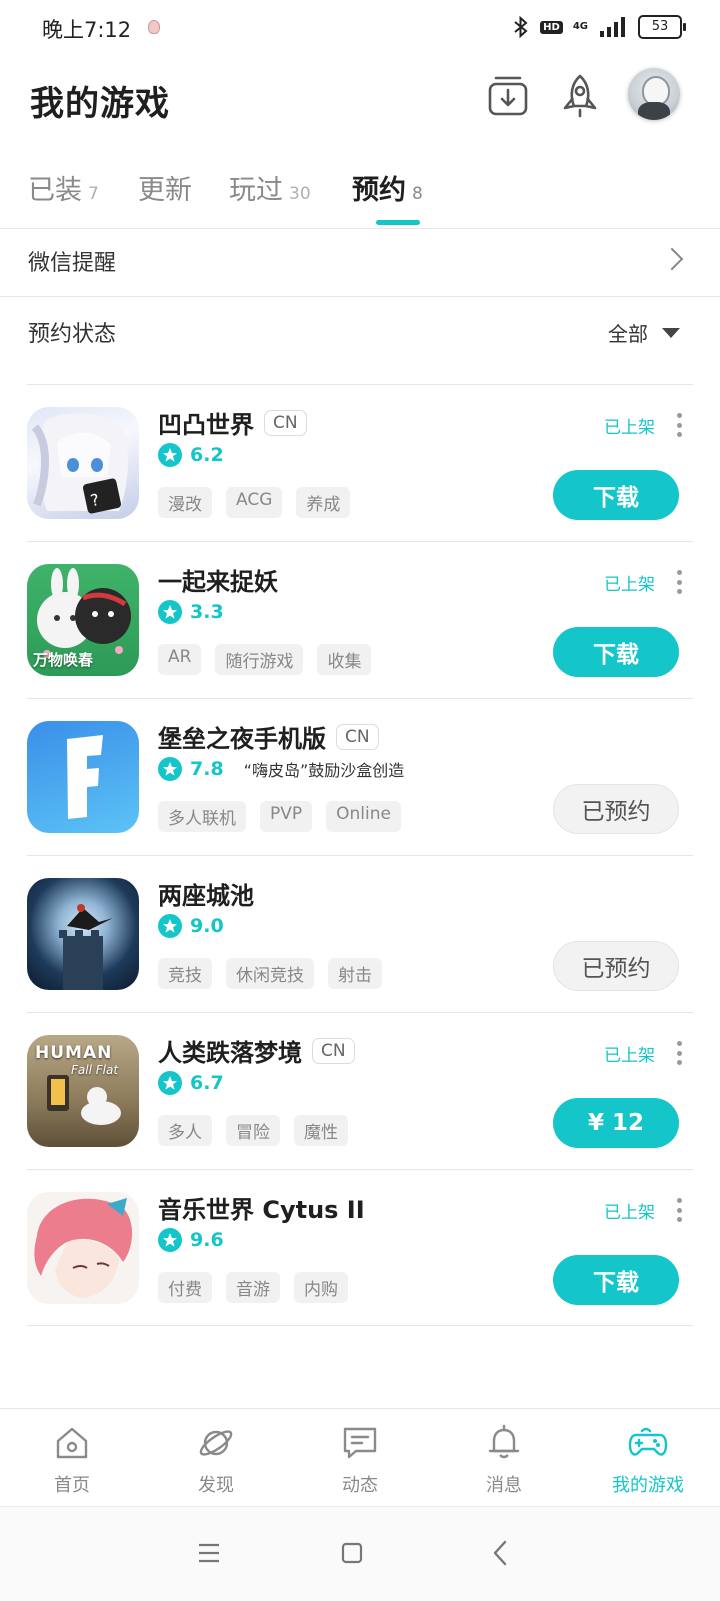 Image resolution: width=720 pixels, height=1601 pixels. What do you see at coordinates (360, 333) in the screenshot?
I see `reserve-status-row: 预约状态 全部` at bounding box center [360, 333].